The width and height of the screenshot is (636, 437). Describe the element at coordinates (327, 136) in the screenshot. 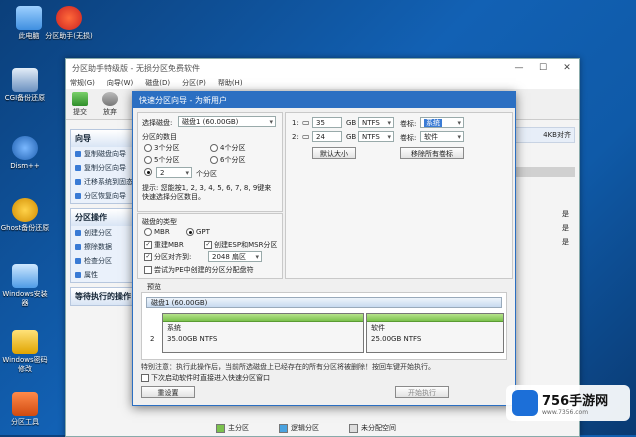

I see `partition-size-input: 24` at that location.